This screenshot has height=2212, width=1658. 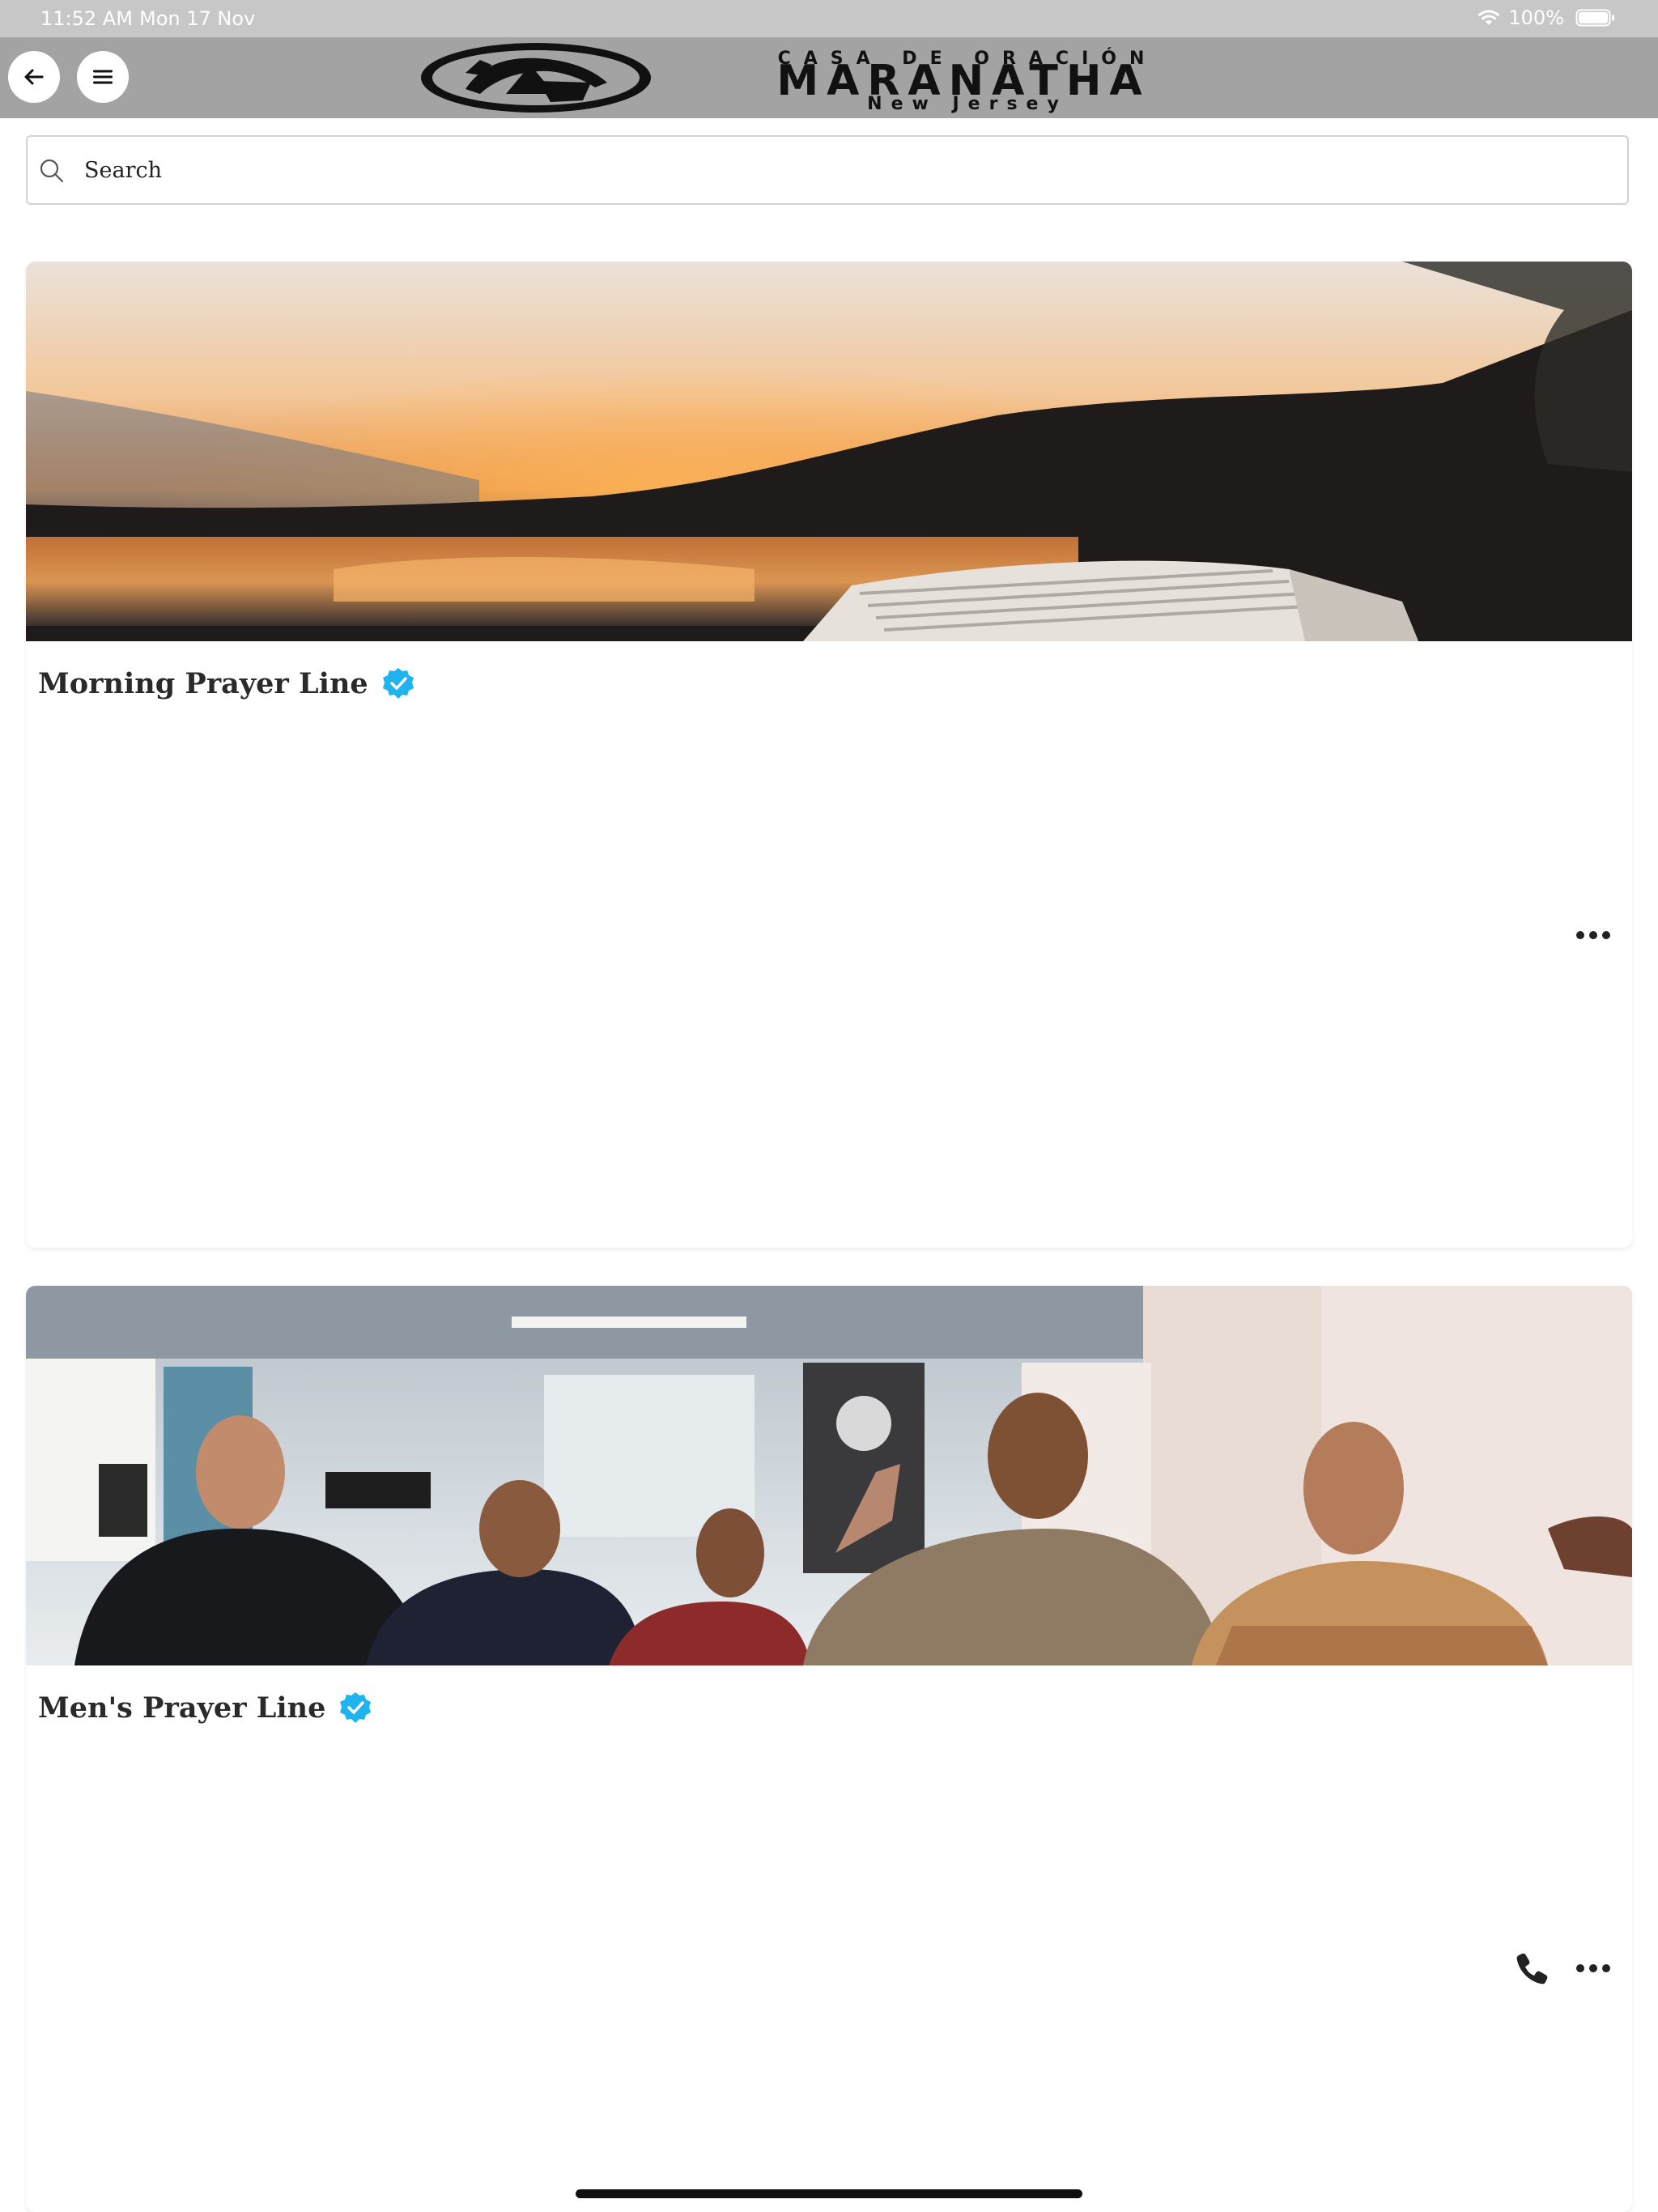 I want to click on card-title-row: Men's Prayer Line, so click(x=205, y=1708).